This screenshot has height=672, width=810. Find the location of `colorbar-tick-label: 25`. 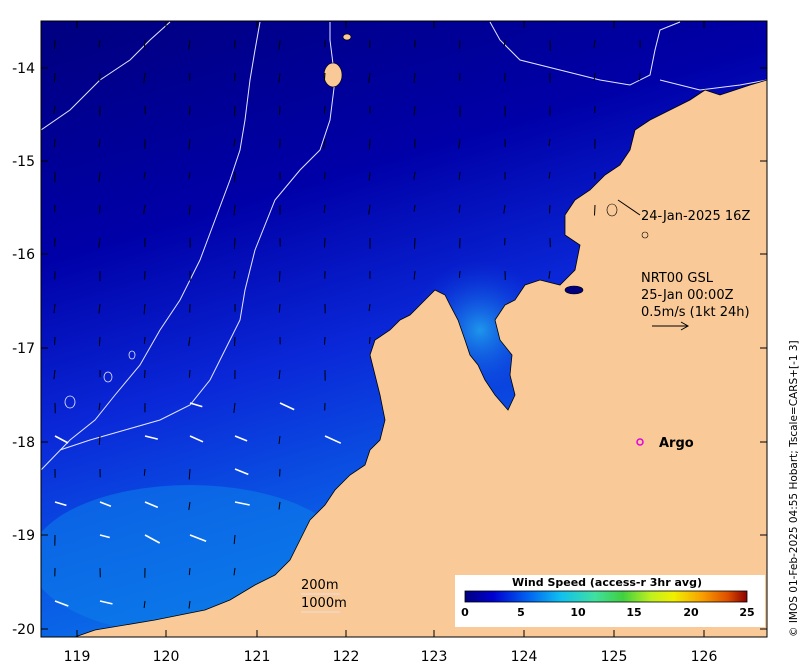

colorbar-tick-label: 25 is located at coordinates (746, 612).